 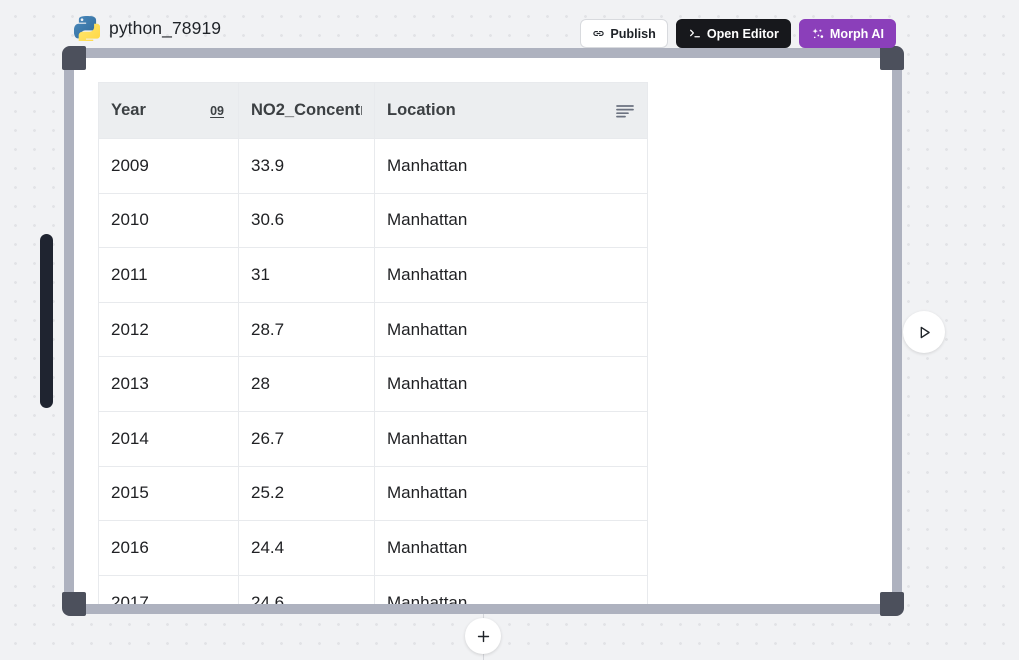 I want to click on cell-year: 2014, so click(x=168, y=438).